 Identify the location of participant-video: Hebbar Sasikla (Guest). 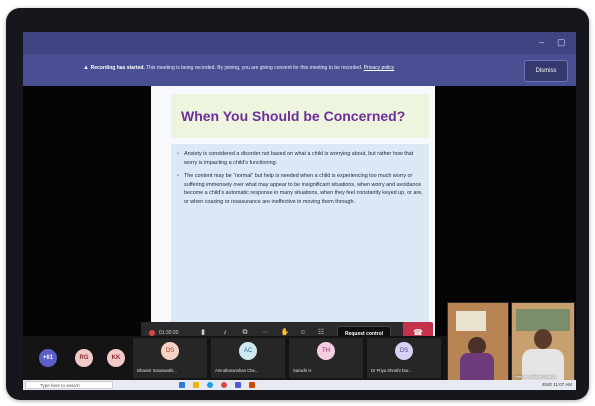
(543, 342).